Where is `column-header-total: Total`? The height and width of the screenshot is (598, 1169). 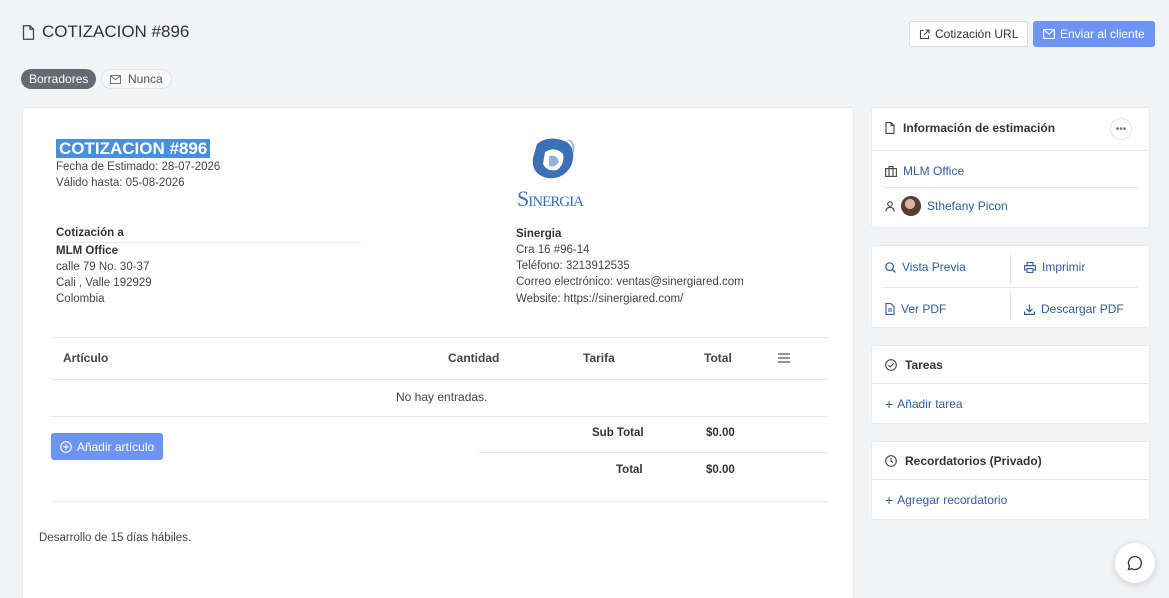
column-header-total: Total is located at coordinates (718, 358).